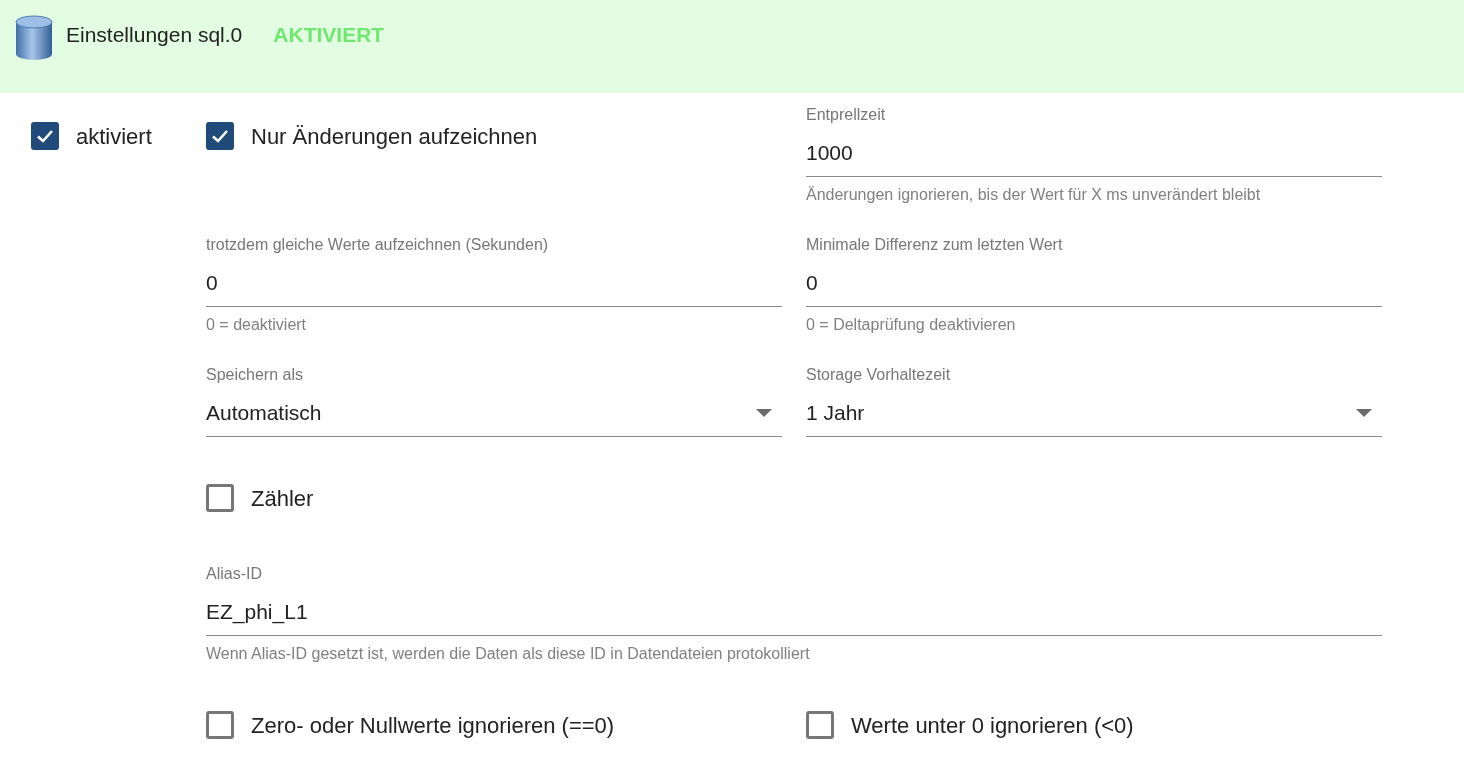 This screenshot has height=760, width=1464. Describe the element at coordinates (154, 35) in the screenshot. I see `window-title: Einstellungen sql.0` at that location.